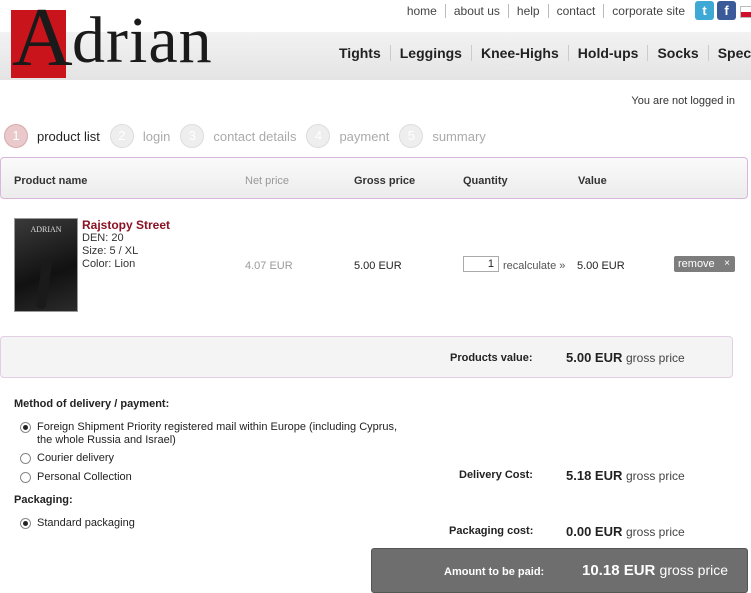 The image size is (751, 593). What do you see at coordinates (109, 264) in the screenshot?
I see `product-color: Color: Lion` at bounding box center [109, 264].